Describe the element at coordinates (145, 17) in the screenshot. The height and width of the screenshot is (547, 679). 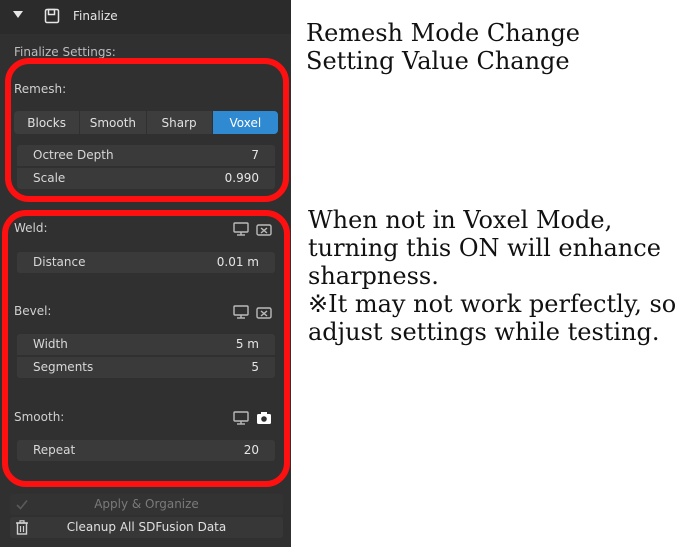
I see `panel-header: Finalize` at that location.